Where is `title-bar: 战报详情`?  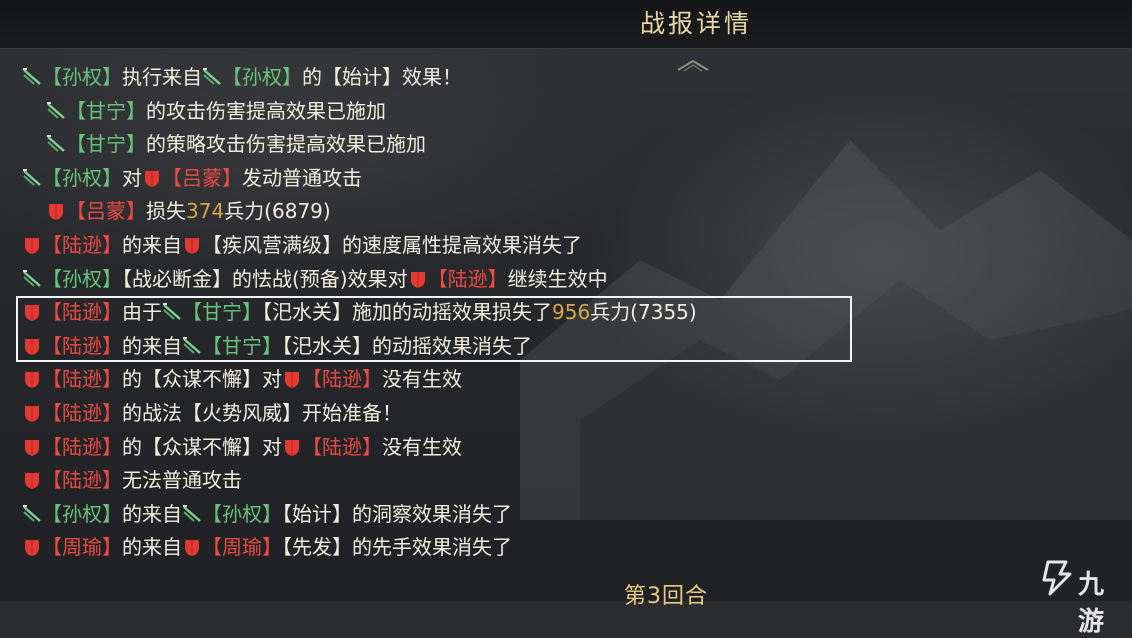
title-bar: 战报详情 is located at coordinates (566, 24).